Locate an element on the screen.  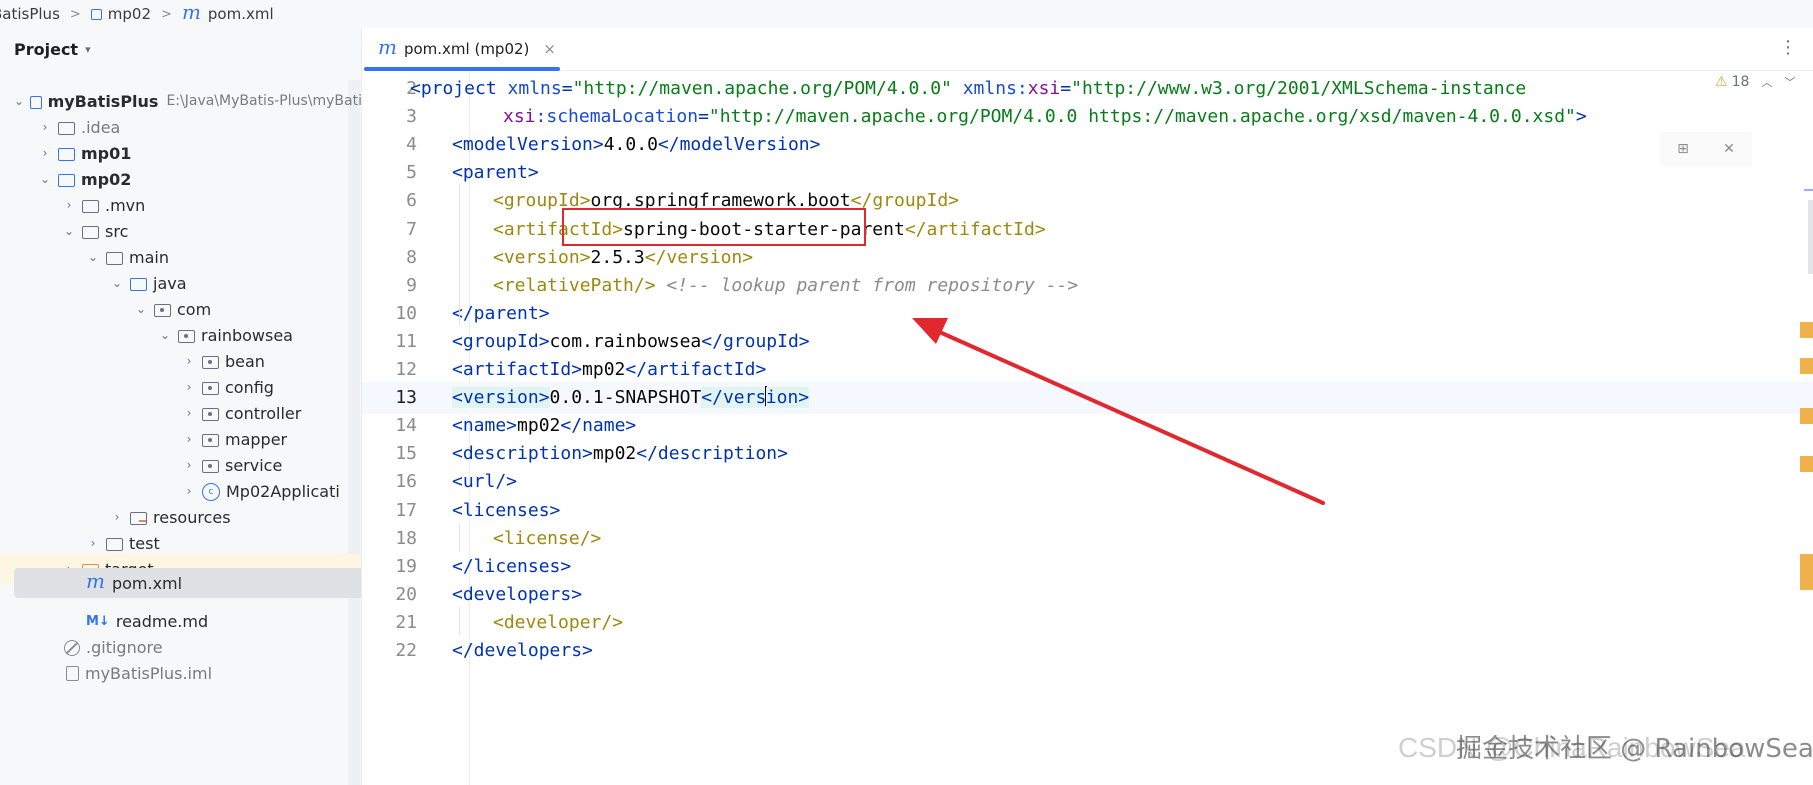
change-marker is located at coordinates (1808, 190).